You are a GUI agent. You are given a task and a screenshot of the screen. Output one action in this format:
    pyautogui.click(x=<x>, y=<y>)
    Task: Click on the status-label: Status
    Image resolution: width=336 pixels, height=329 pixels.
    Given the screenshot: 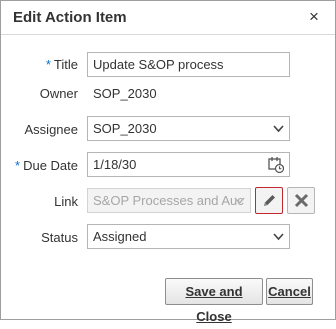 What is the action you would take?
    pyautogui.click(x=59, y=237)
    